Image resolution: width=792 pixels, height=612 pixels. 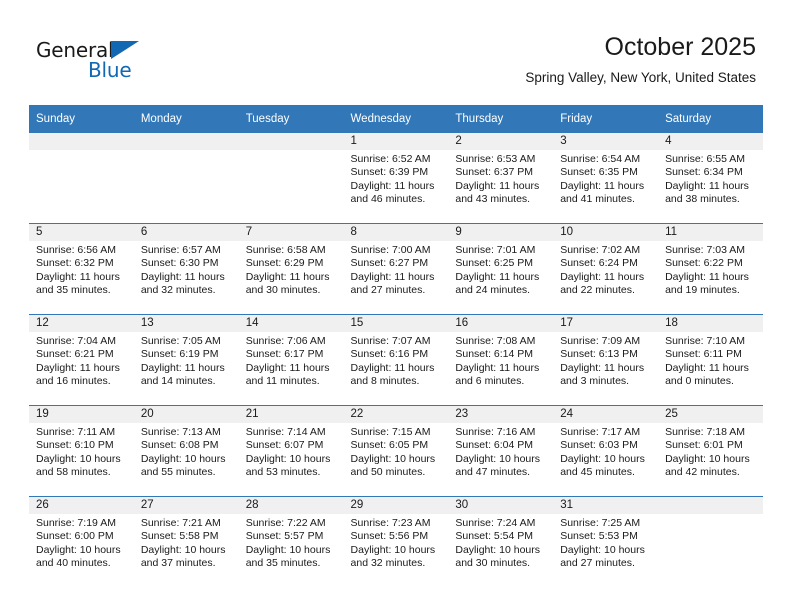 I want to click on logo-triangle-icon, so click(x=125, y=50).